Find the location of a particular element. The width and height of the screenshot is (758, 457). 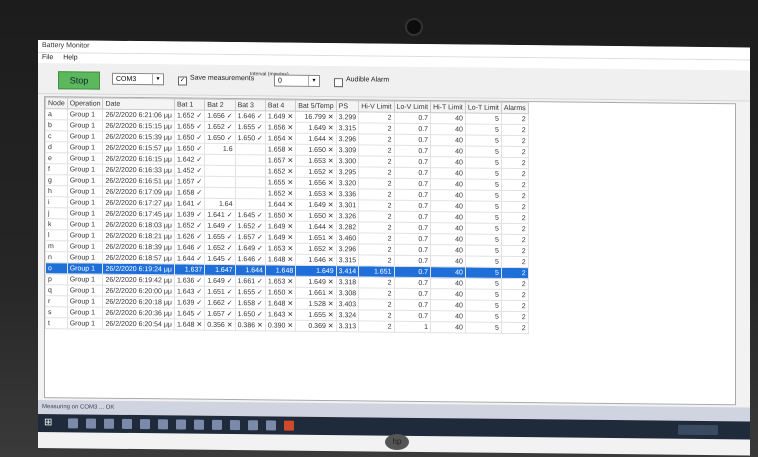

table-cell: 3.318 is located at coordinates (347, 282).